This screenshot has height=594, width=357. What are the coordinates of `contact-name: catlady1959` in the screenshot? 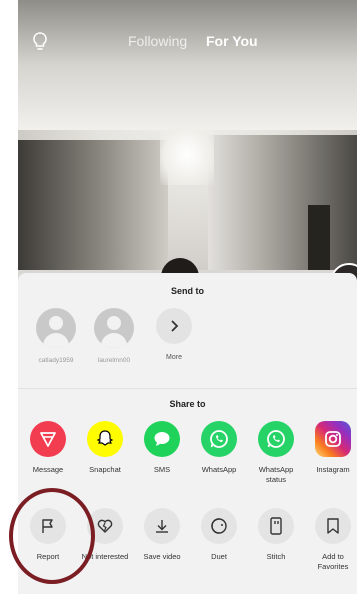 It's located at (56, 360).